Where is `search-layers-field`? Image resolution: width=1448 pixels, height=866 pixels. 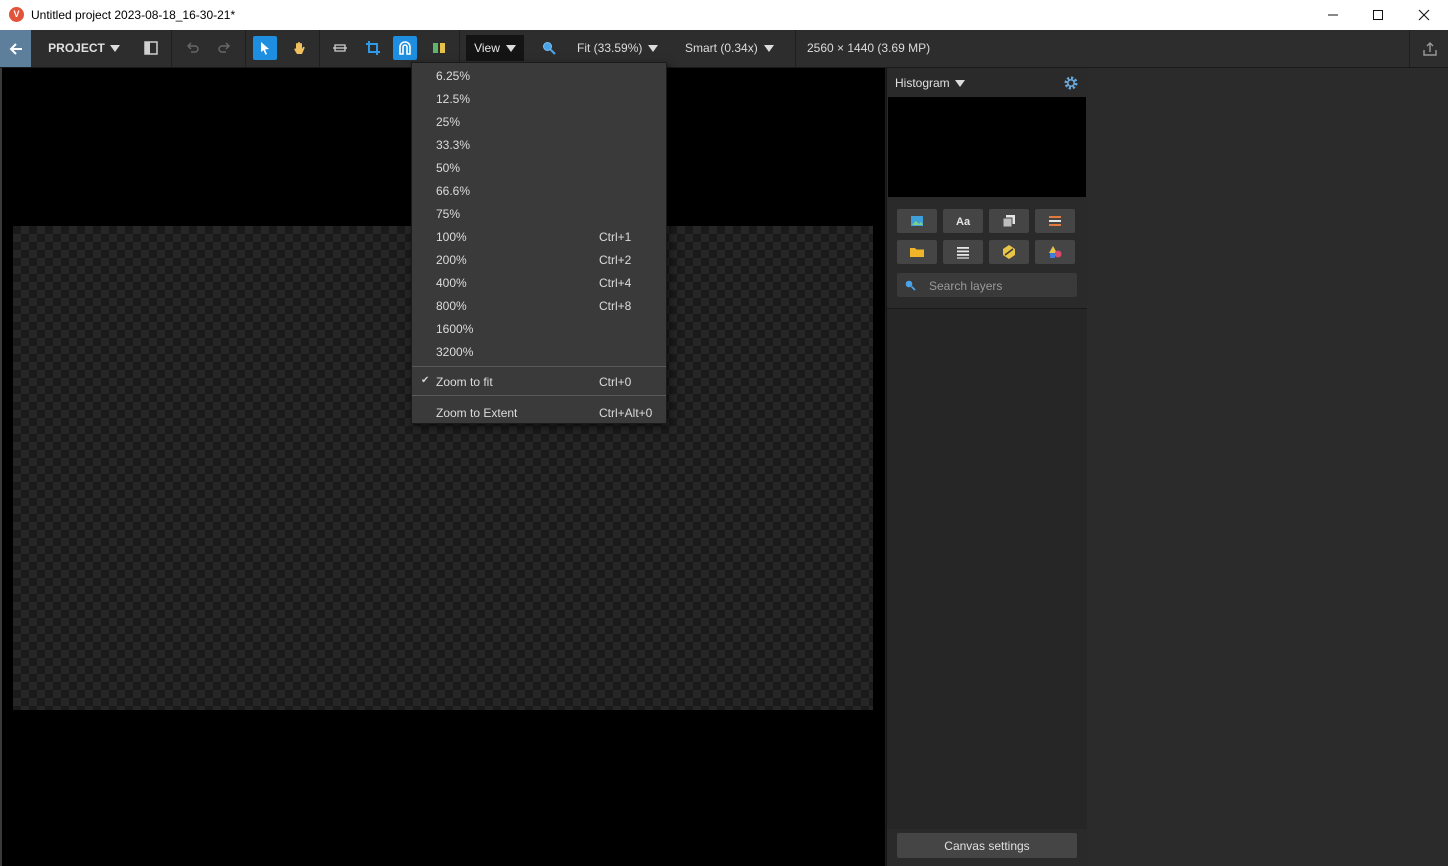
search-layers-field is located at coordinates (987, 285).